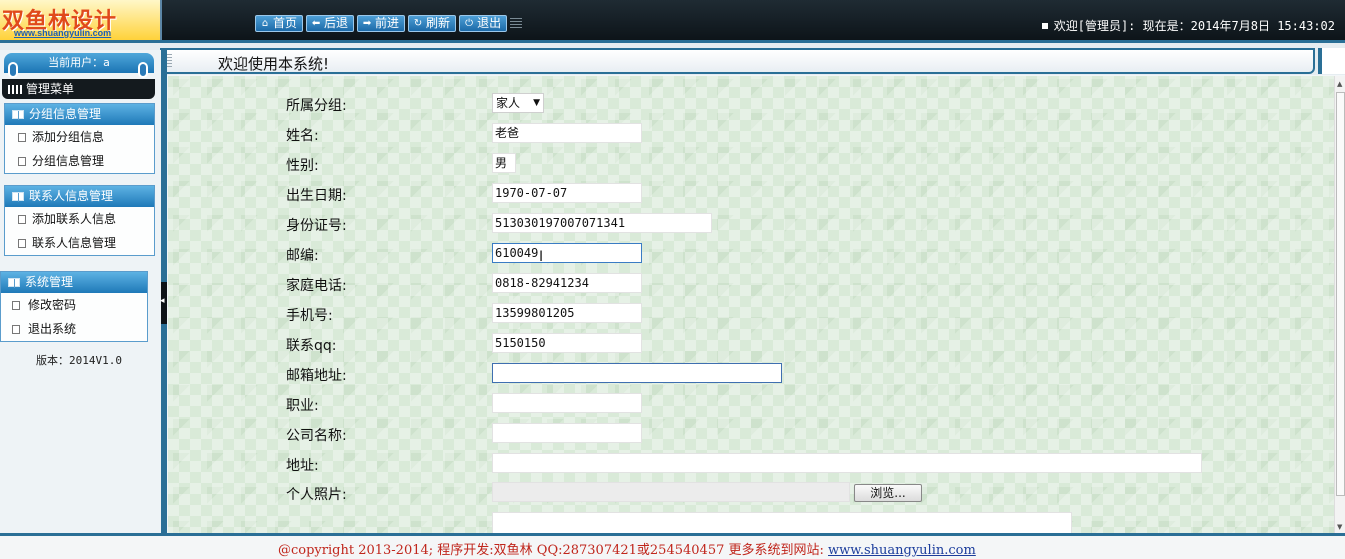 The width and height of the screenshot is (1345, 559). What do you see at coordinates (78, 89) in the screenshot?
I see `menu-header: 管理菜单` at bounding box center [78, 89].